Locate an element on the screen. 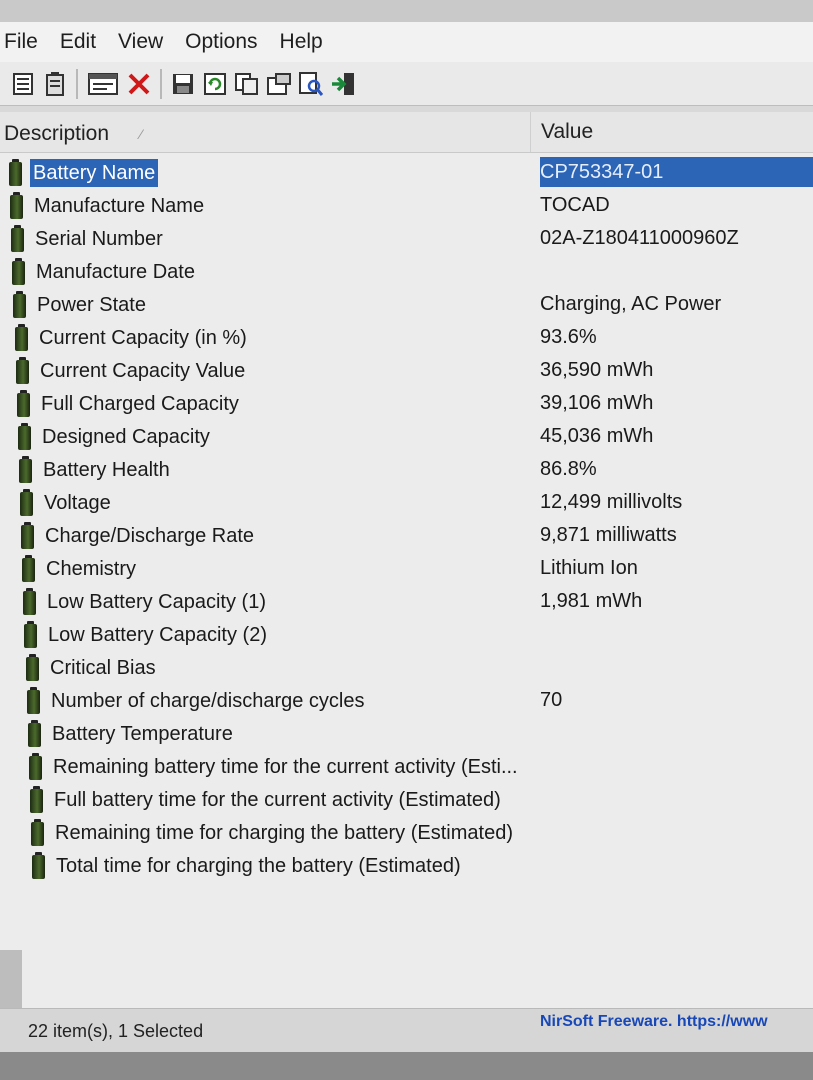 The width and height of the screenshot is (813, 1080). window-edge is located at coordinates (11, 980).